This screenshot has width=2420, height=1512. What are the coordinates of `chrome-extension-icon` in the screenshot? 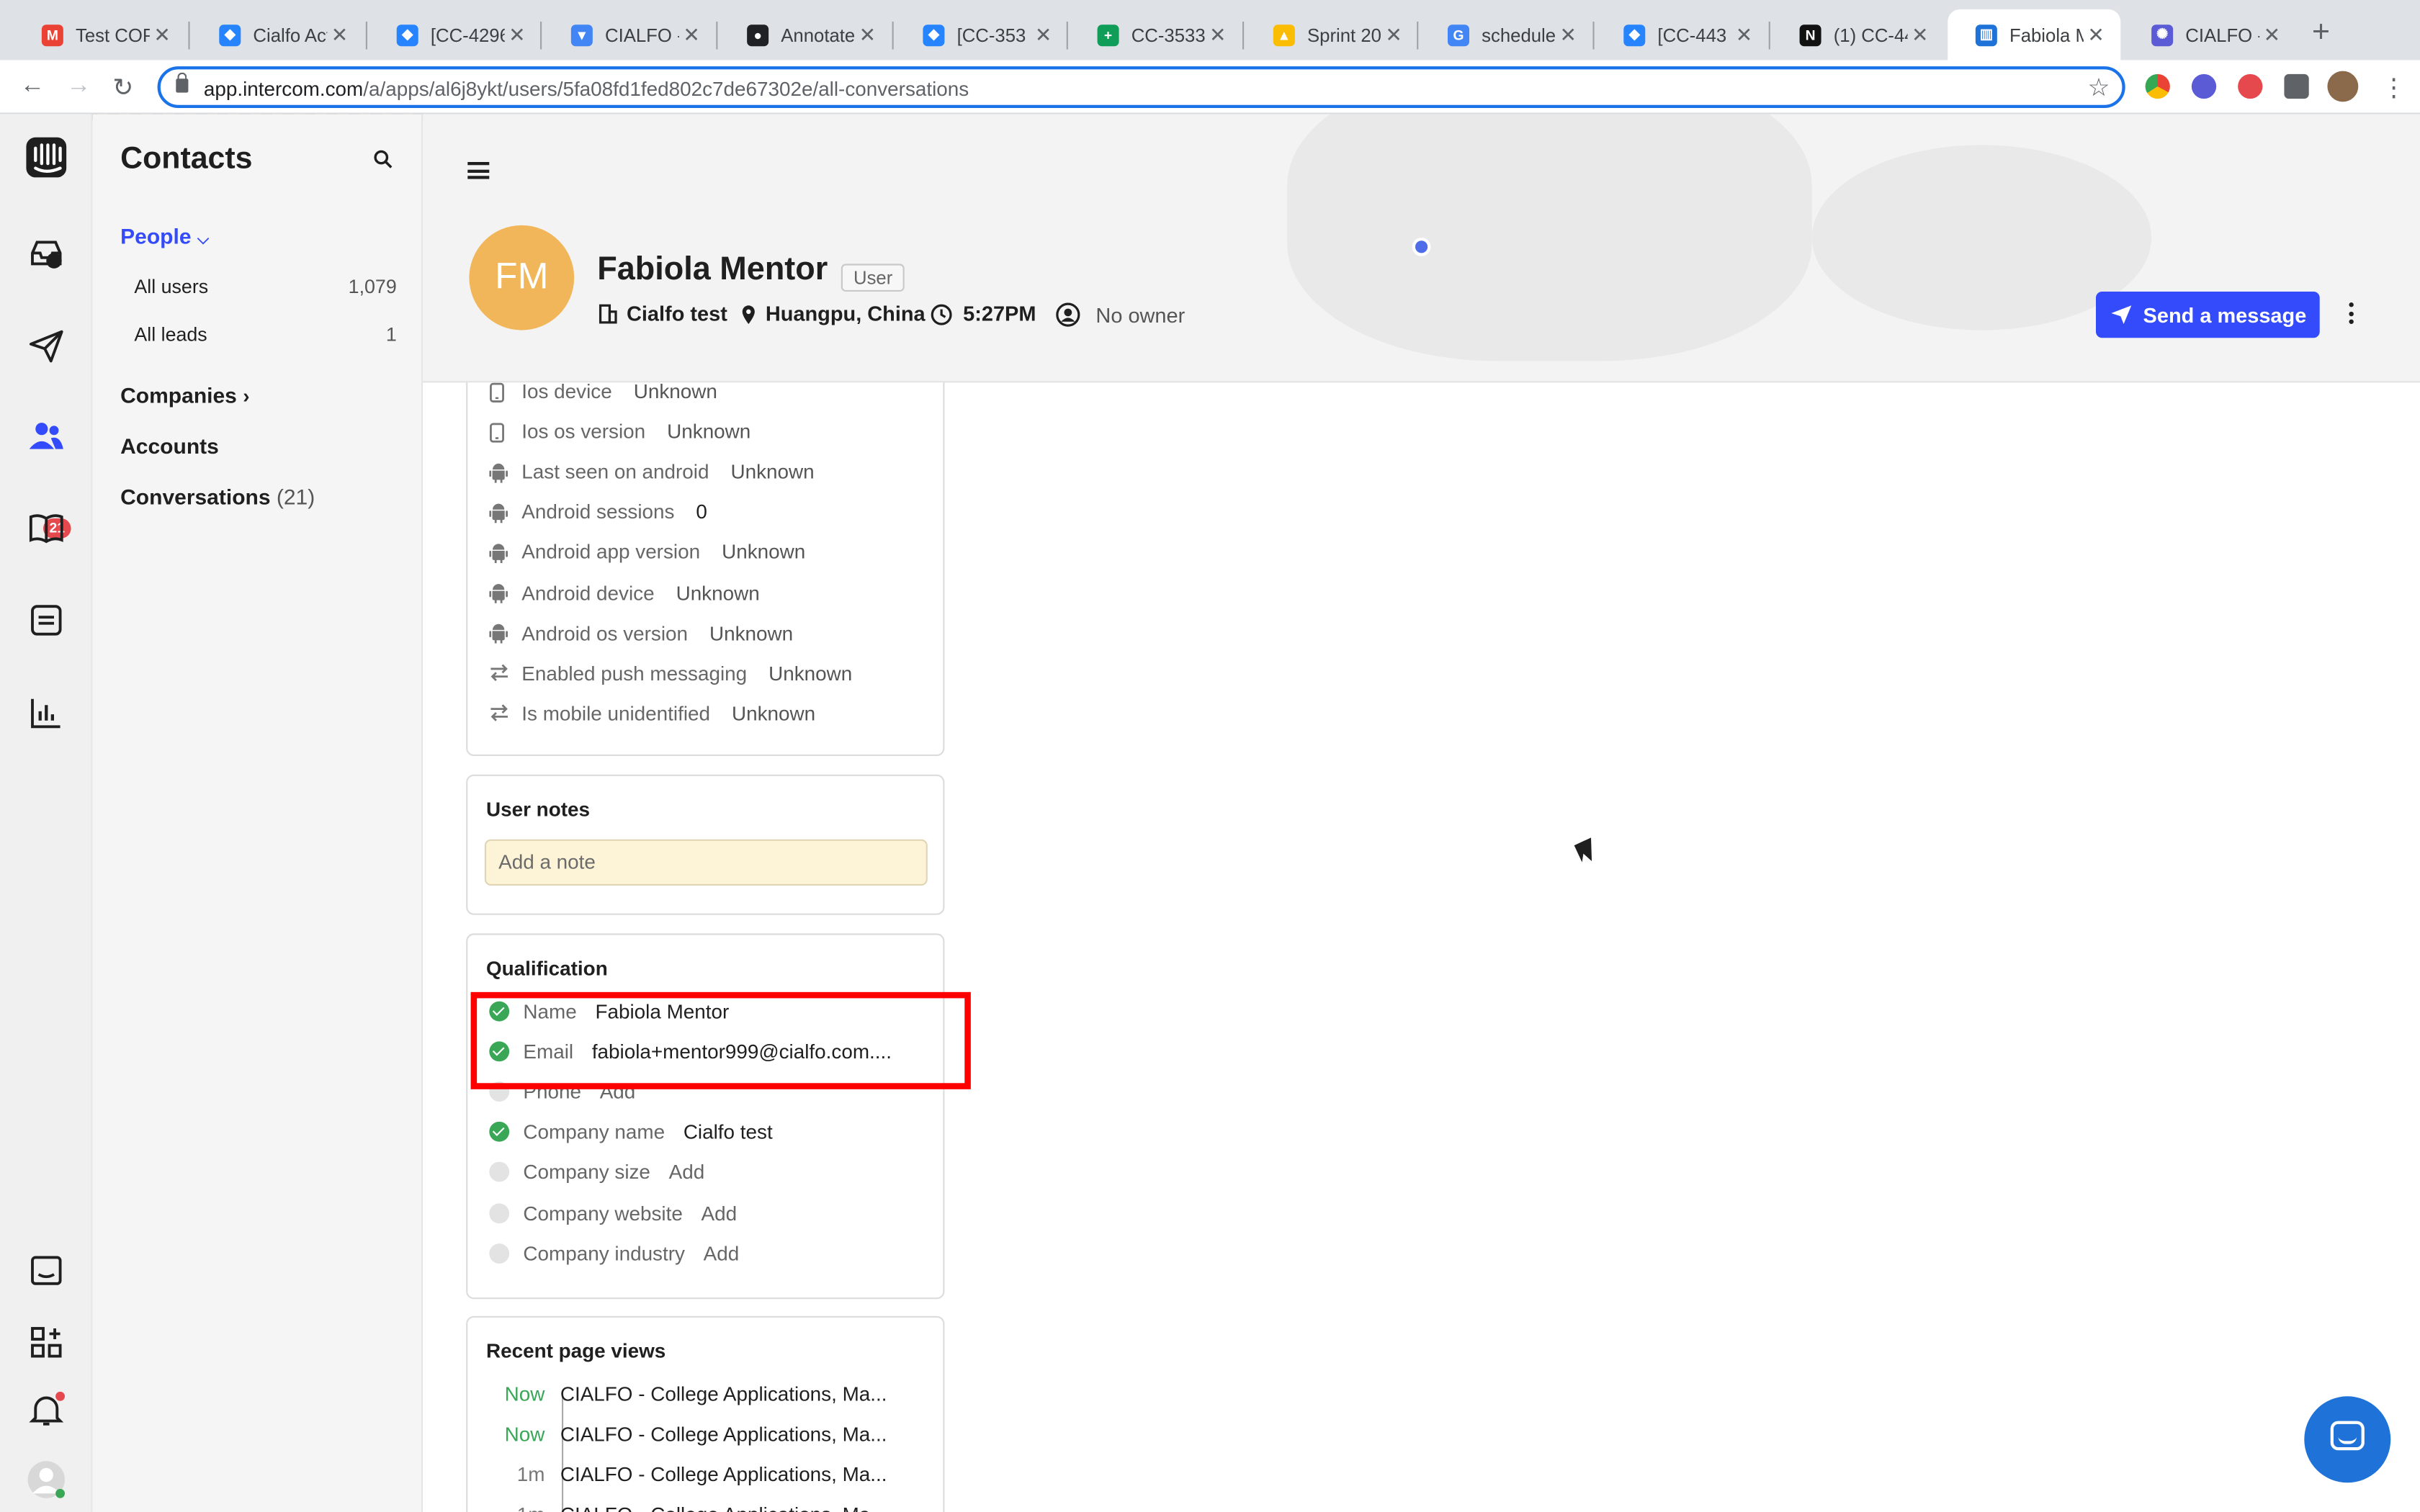 It's located at (2157, 86).